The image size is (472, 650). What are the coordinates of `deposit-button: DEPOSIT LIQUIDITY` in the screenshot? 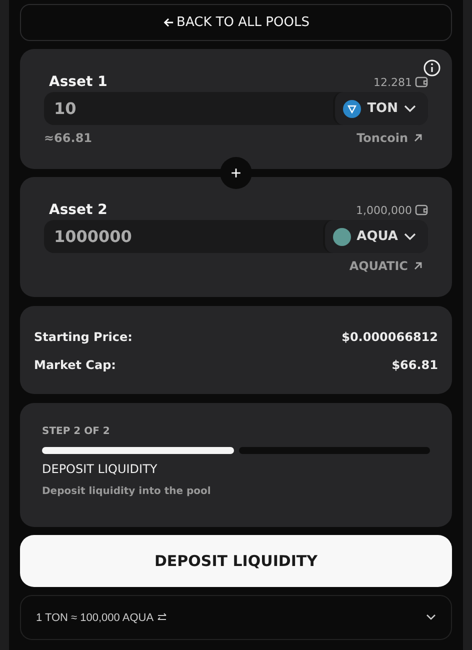 It's located at (236, 561).